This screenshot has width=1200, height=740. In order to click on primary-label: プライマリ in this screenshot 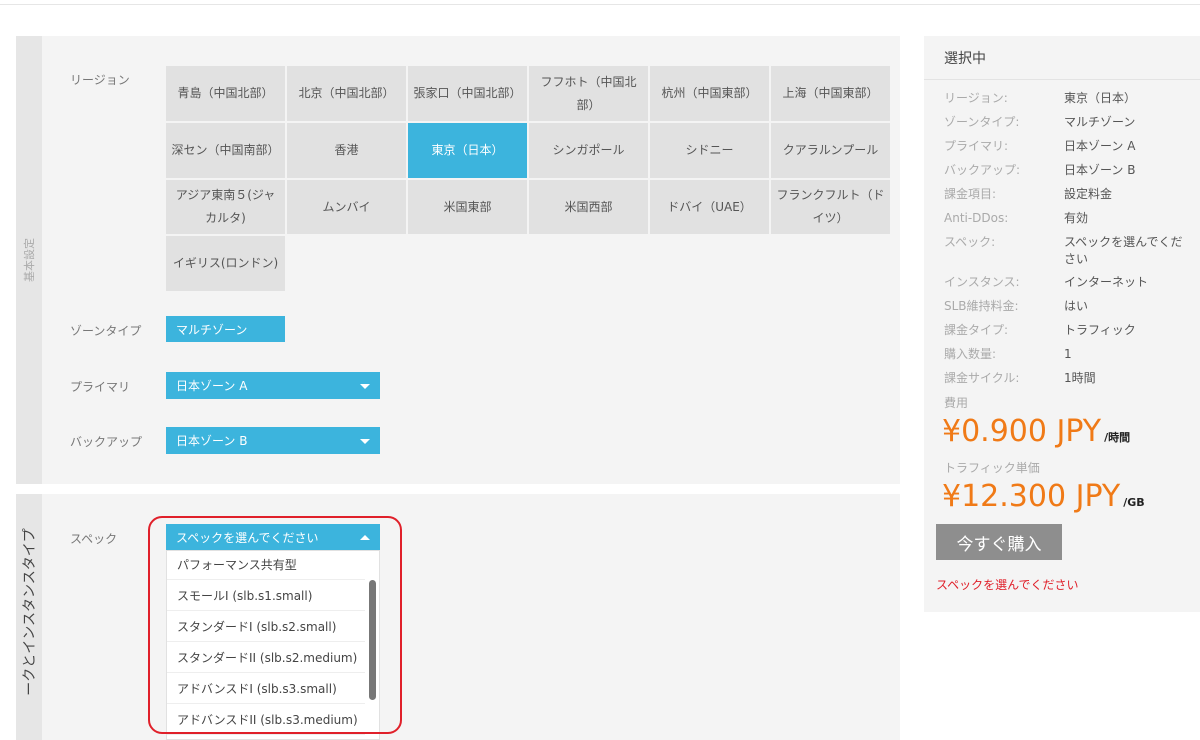, I will do `click(100, 387)`.